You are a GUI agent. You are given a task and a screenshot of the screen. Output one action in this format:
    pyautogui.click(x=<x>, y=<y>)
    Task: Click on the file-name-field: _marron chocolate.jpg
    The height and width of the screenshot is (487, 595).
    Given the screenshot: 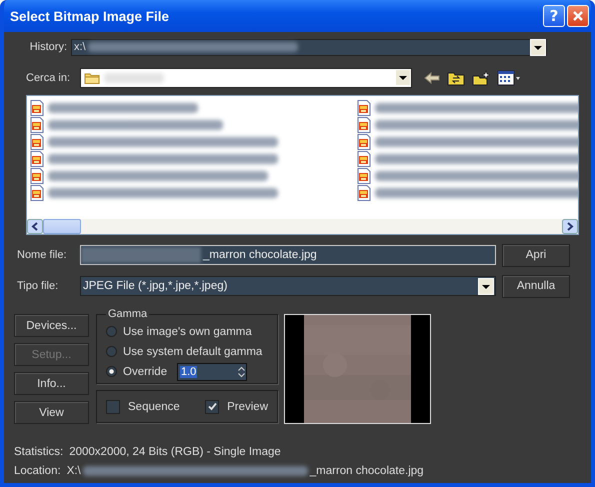 What is the action you would take?
    pyautogui.click(x=288, y=255)
    